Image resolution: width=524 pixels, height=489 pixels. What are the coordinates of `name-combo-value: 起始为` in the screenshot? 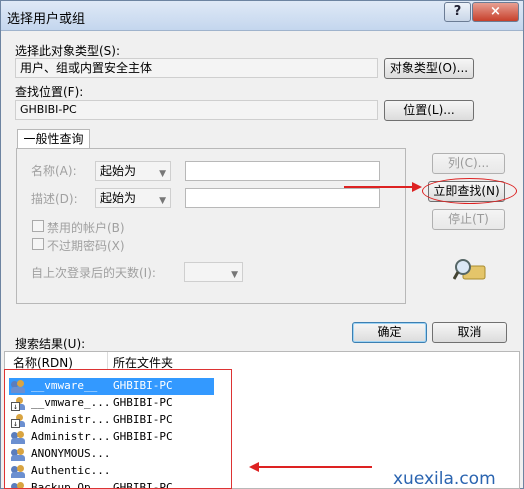 It's located at (118, 171).